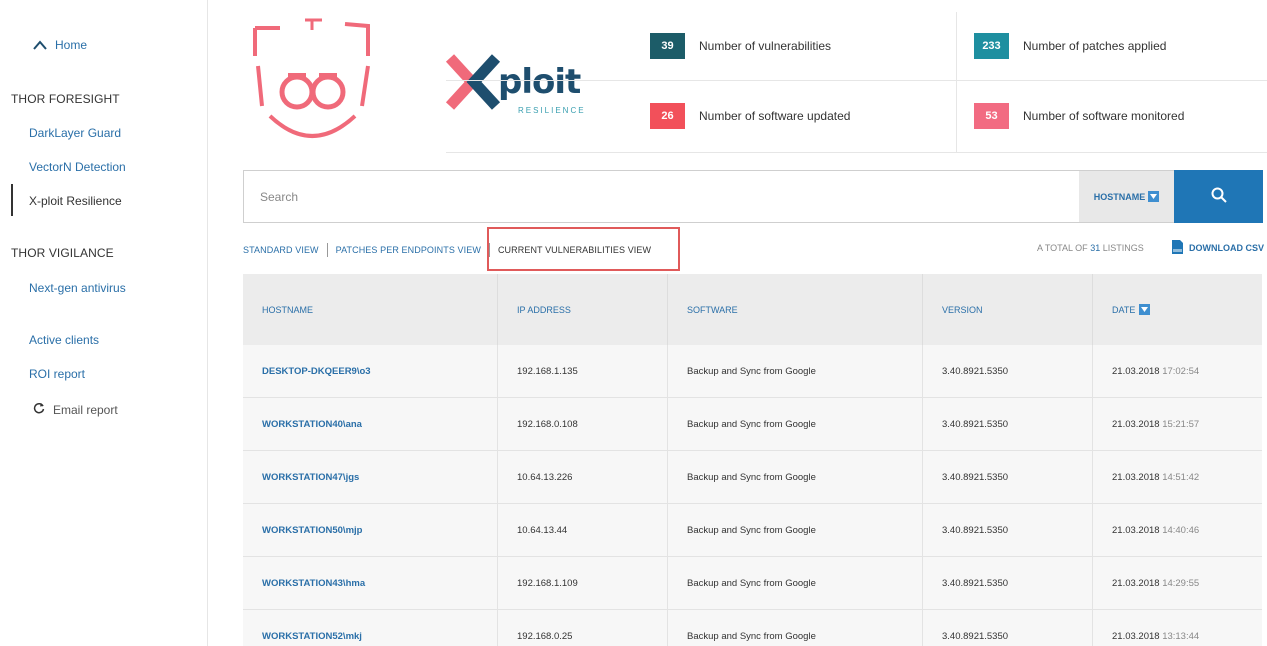  What do you see at coordinates (552, 110) in the screenshot?
I see `xploit-subtitle: RESILIENCE` at bounding box center [552, 110].